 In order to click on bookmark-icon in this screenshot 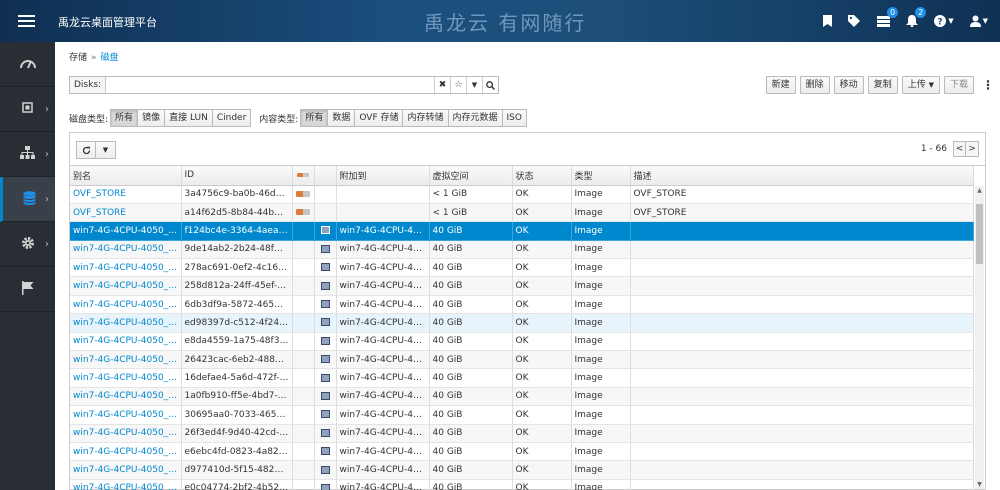, I will do `click(828, 21)`.